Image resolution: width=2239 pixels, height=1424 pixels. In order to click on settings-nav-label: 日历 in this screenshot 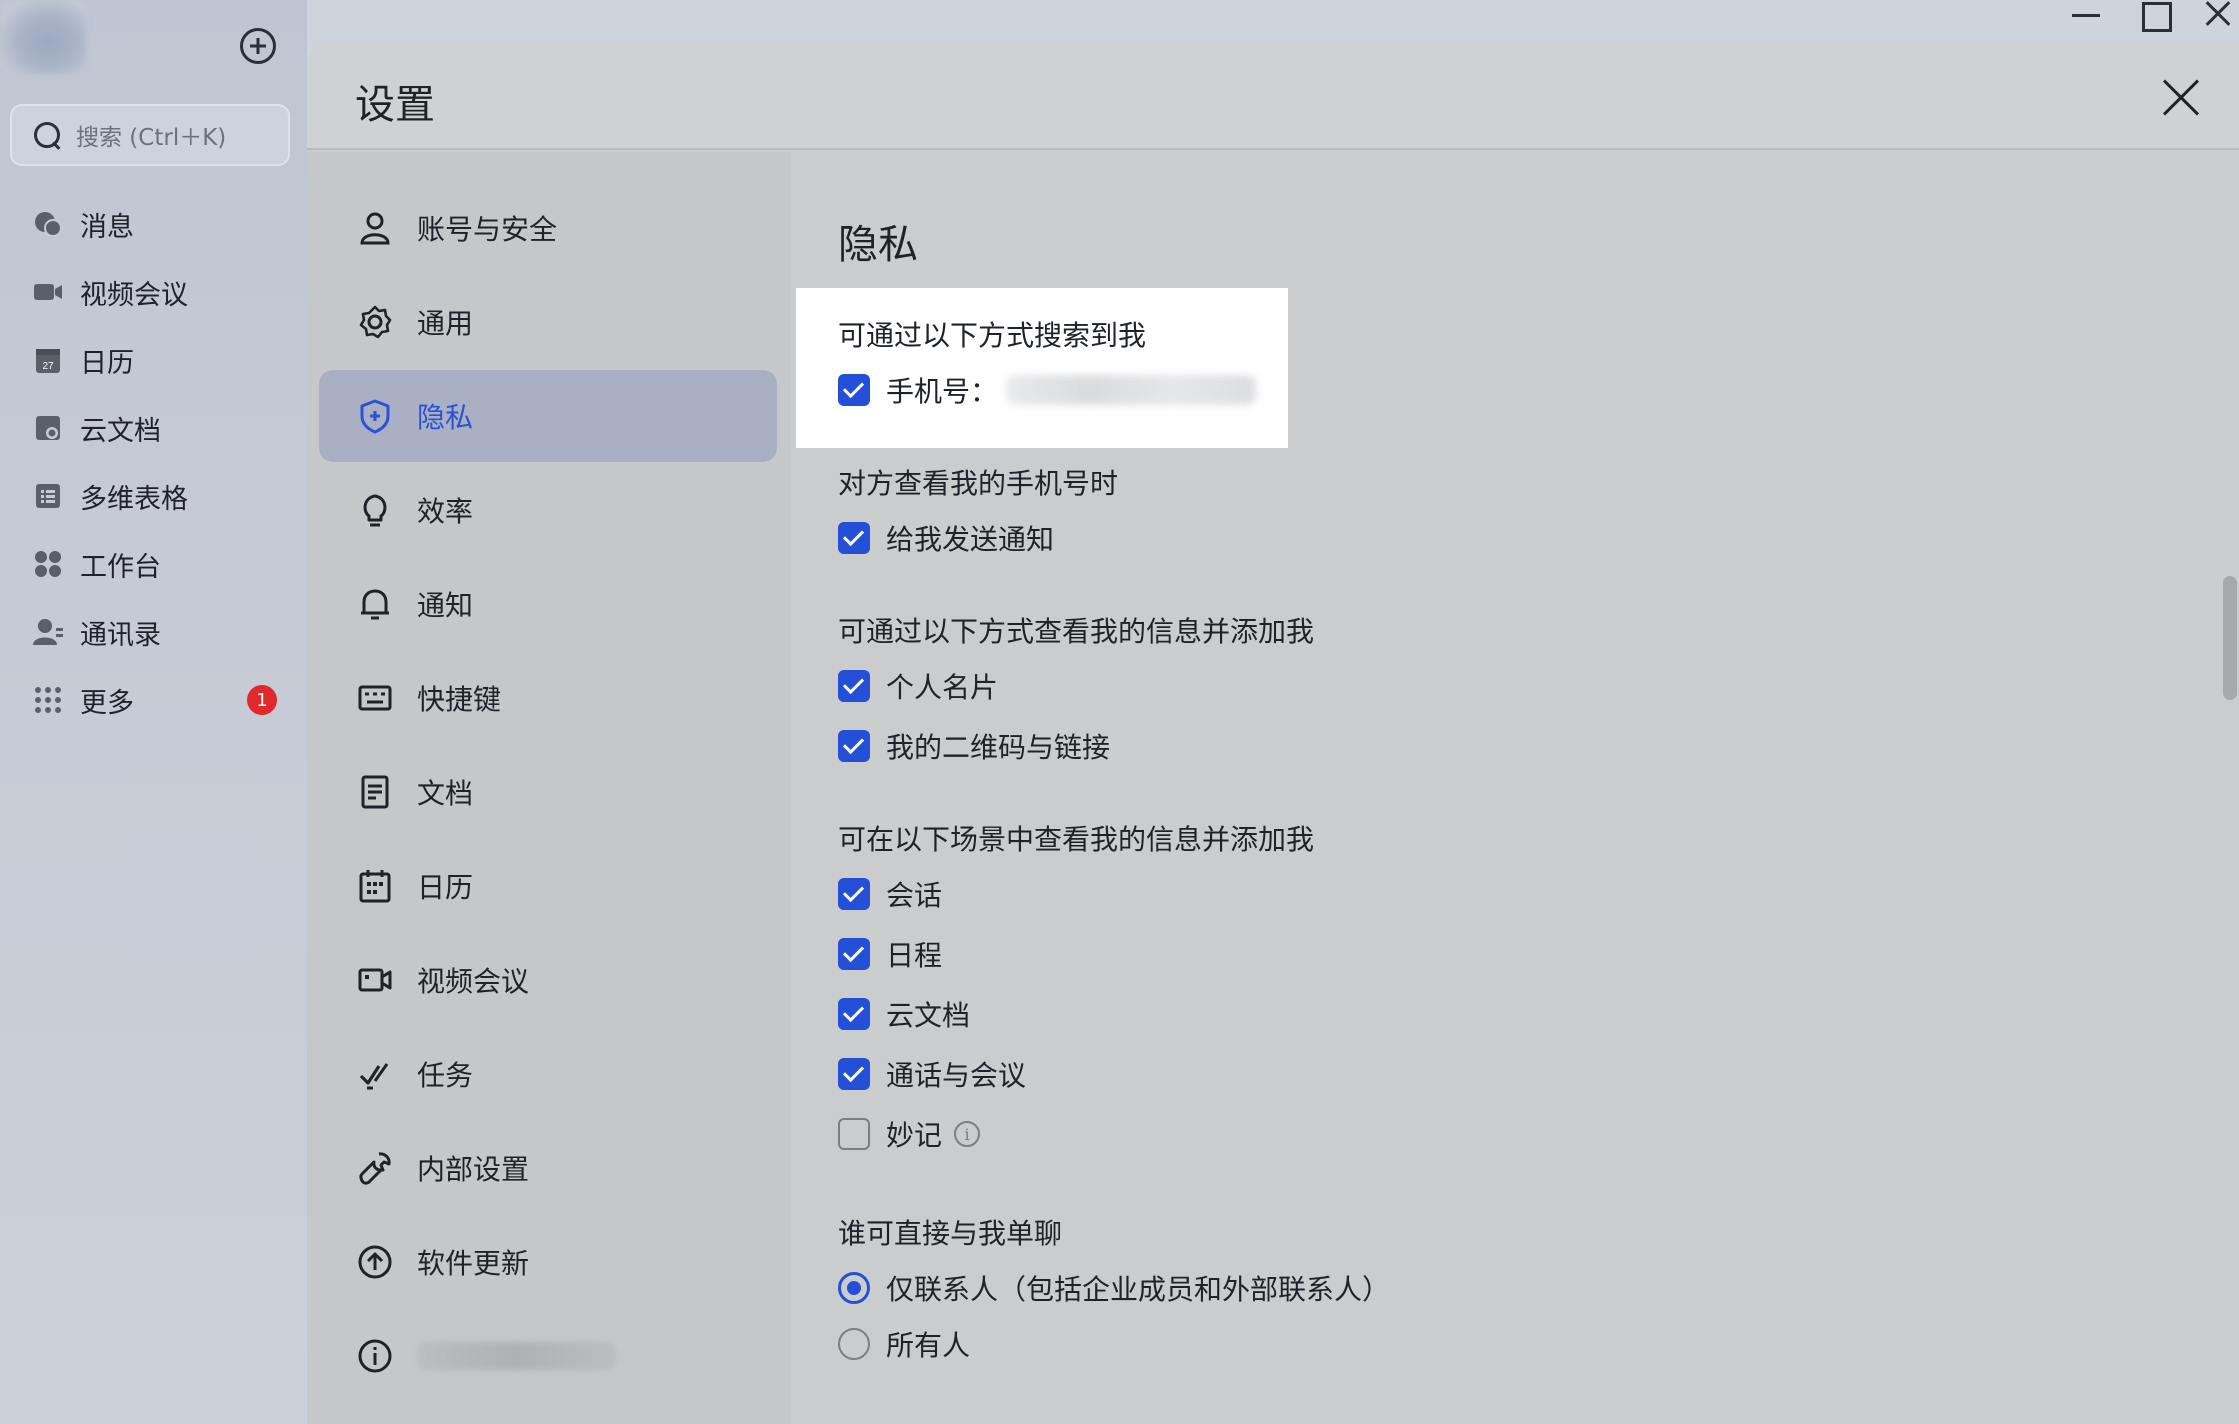, I will do `click(445, 887)`.